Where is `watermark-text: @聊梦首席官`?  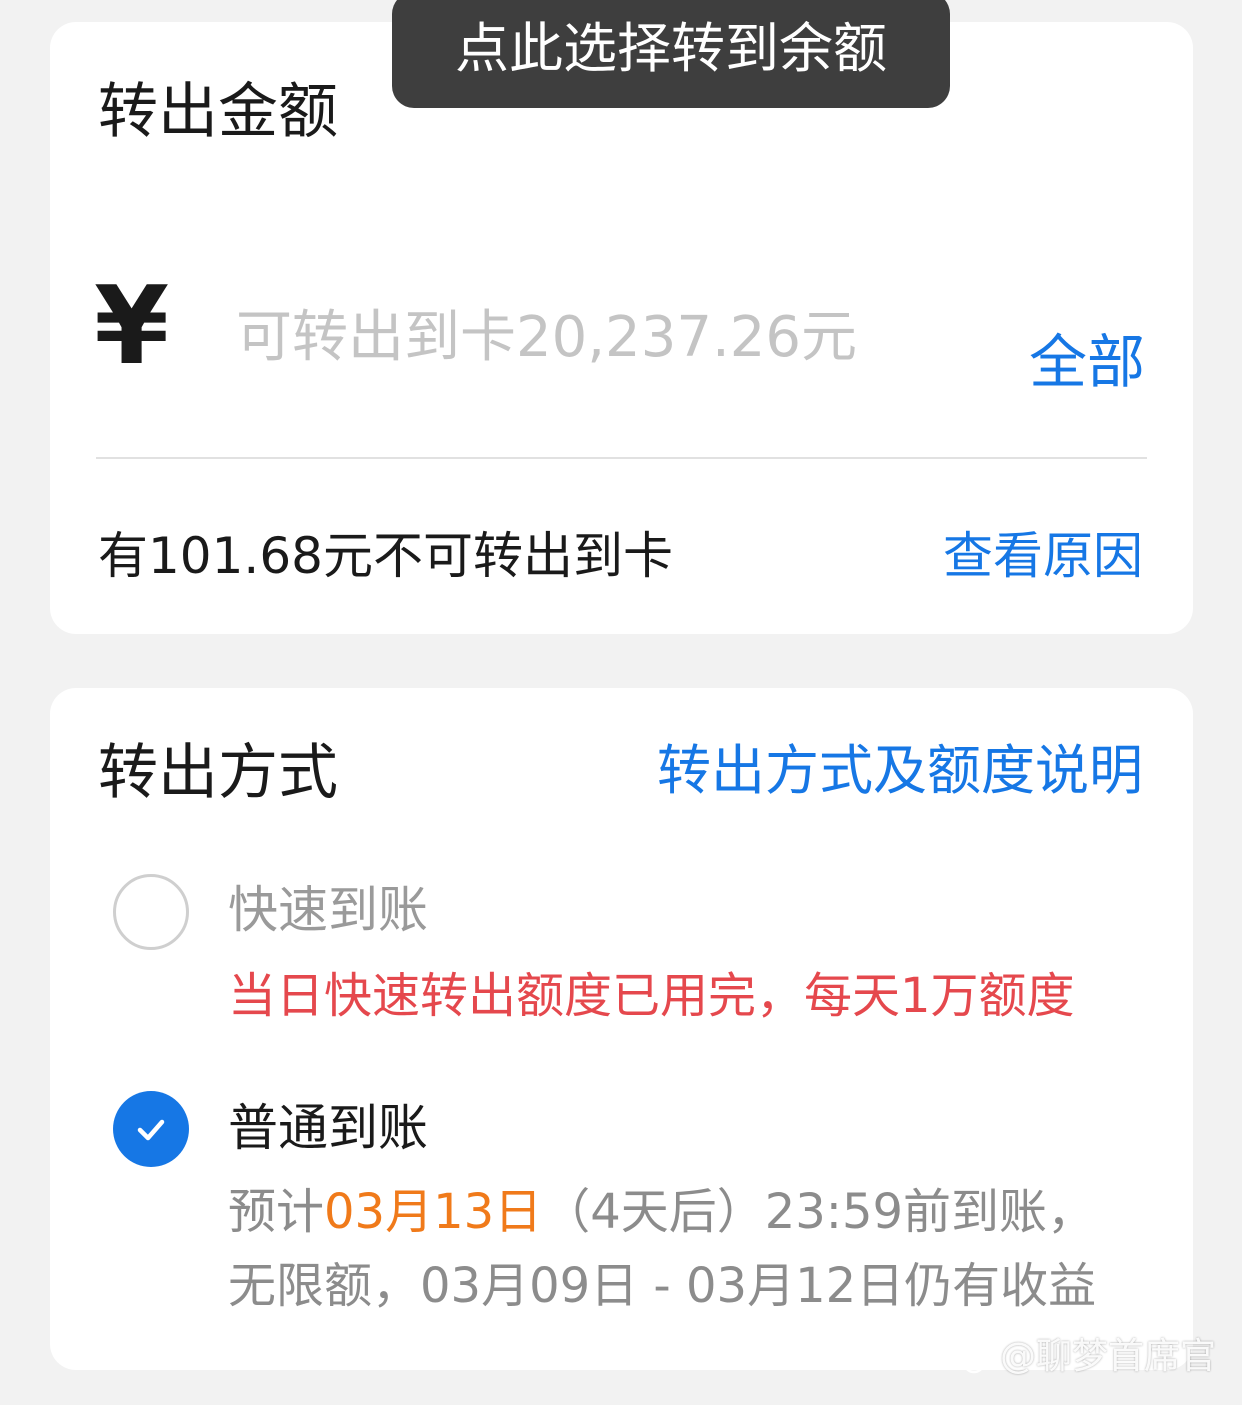 watermark-text: @聊梦首席官 is located at coordinates (1107, 1356).